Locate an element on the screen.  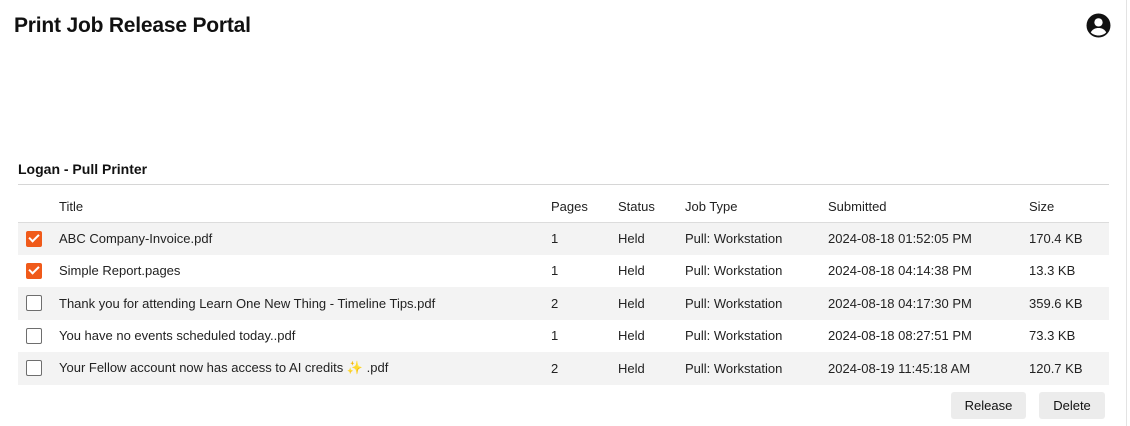
job-submitted: 2024-08-19 11:45:18 AM is located at coordinates (928, 368).